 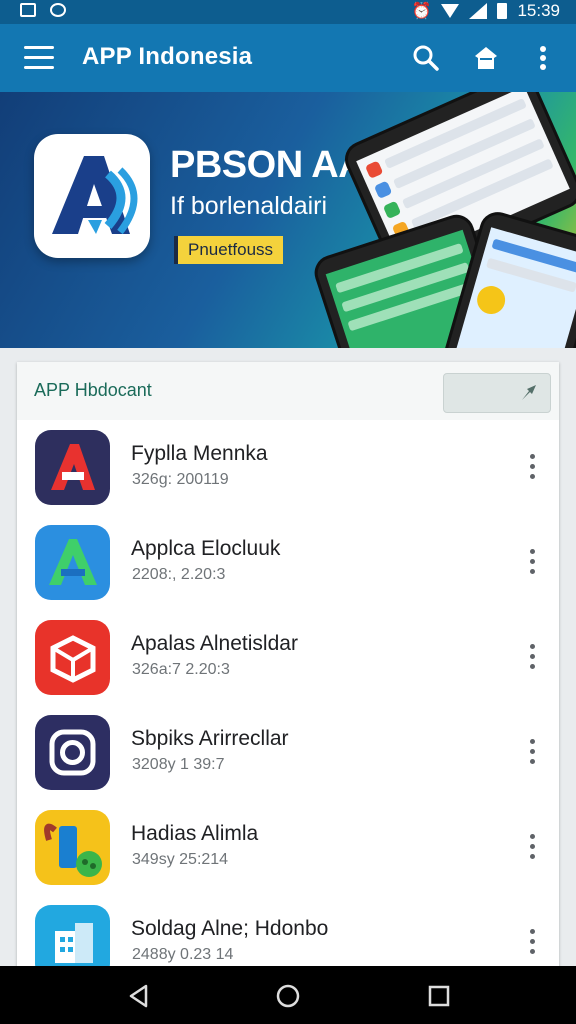 I want to click on instagram-camera-icon, so click(x=72, y=752).